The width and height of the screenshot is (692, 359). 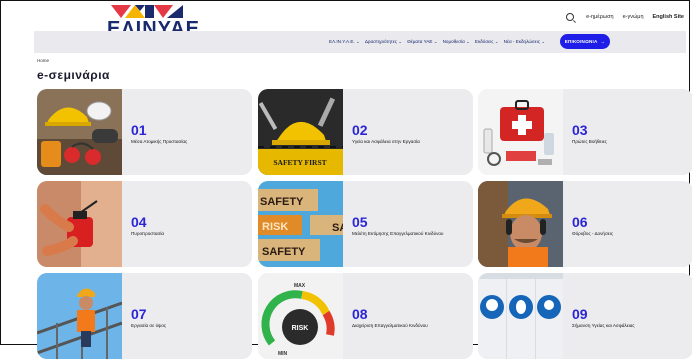 What do you see at coordinates (580, 222) in the screenshot?
I see `card-number: 06` at bounding box center [580, 222].